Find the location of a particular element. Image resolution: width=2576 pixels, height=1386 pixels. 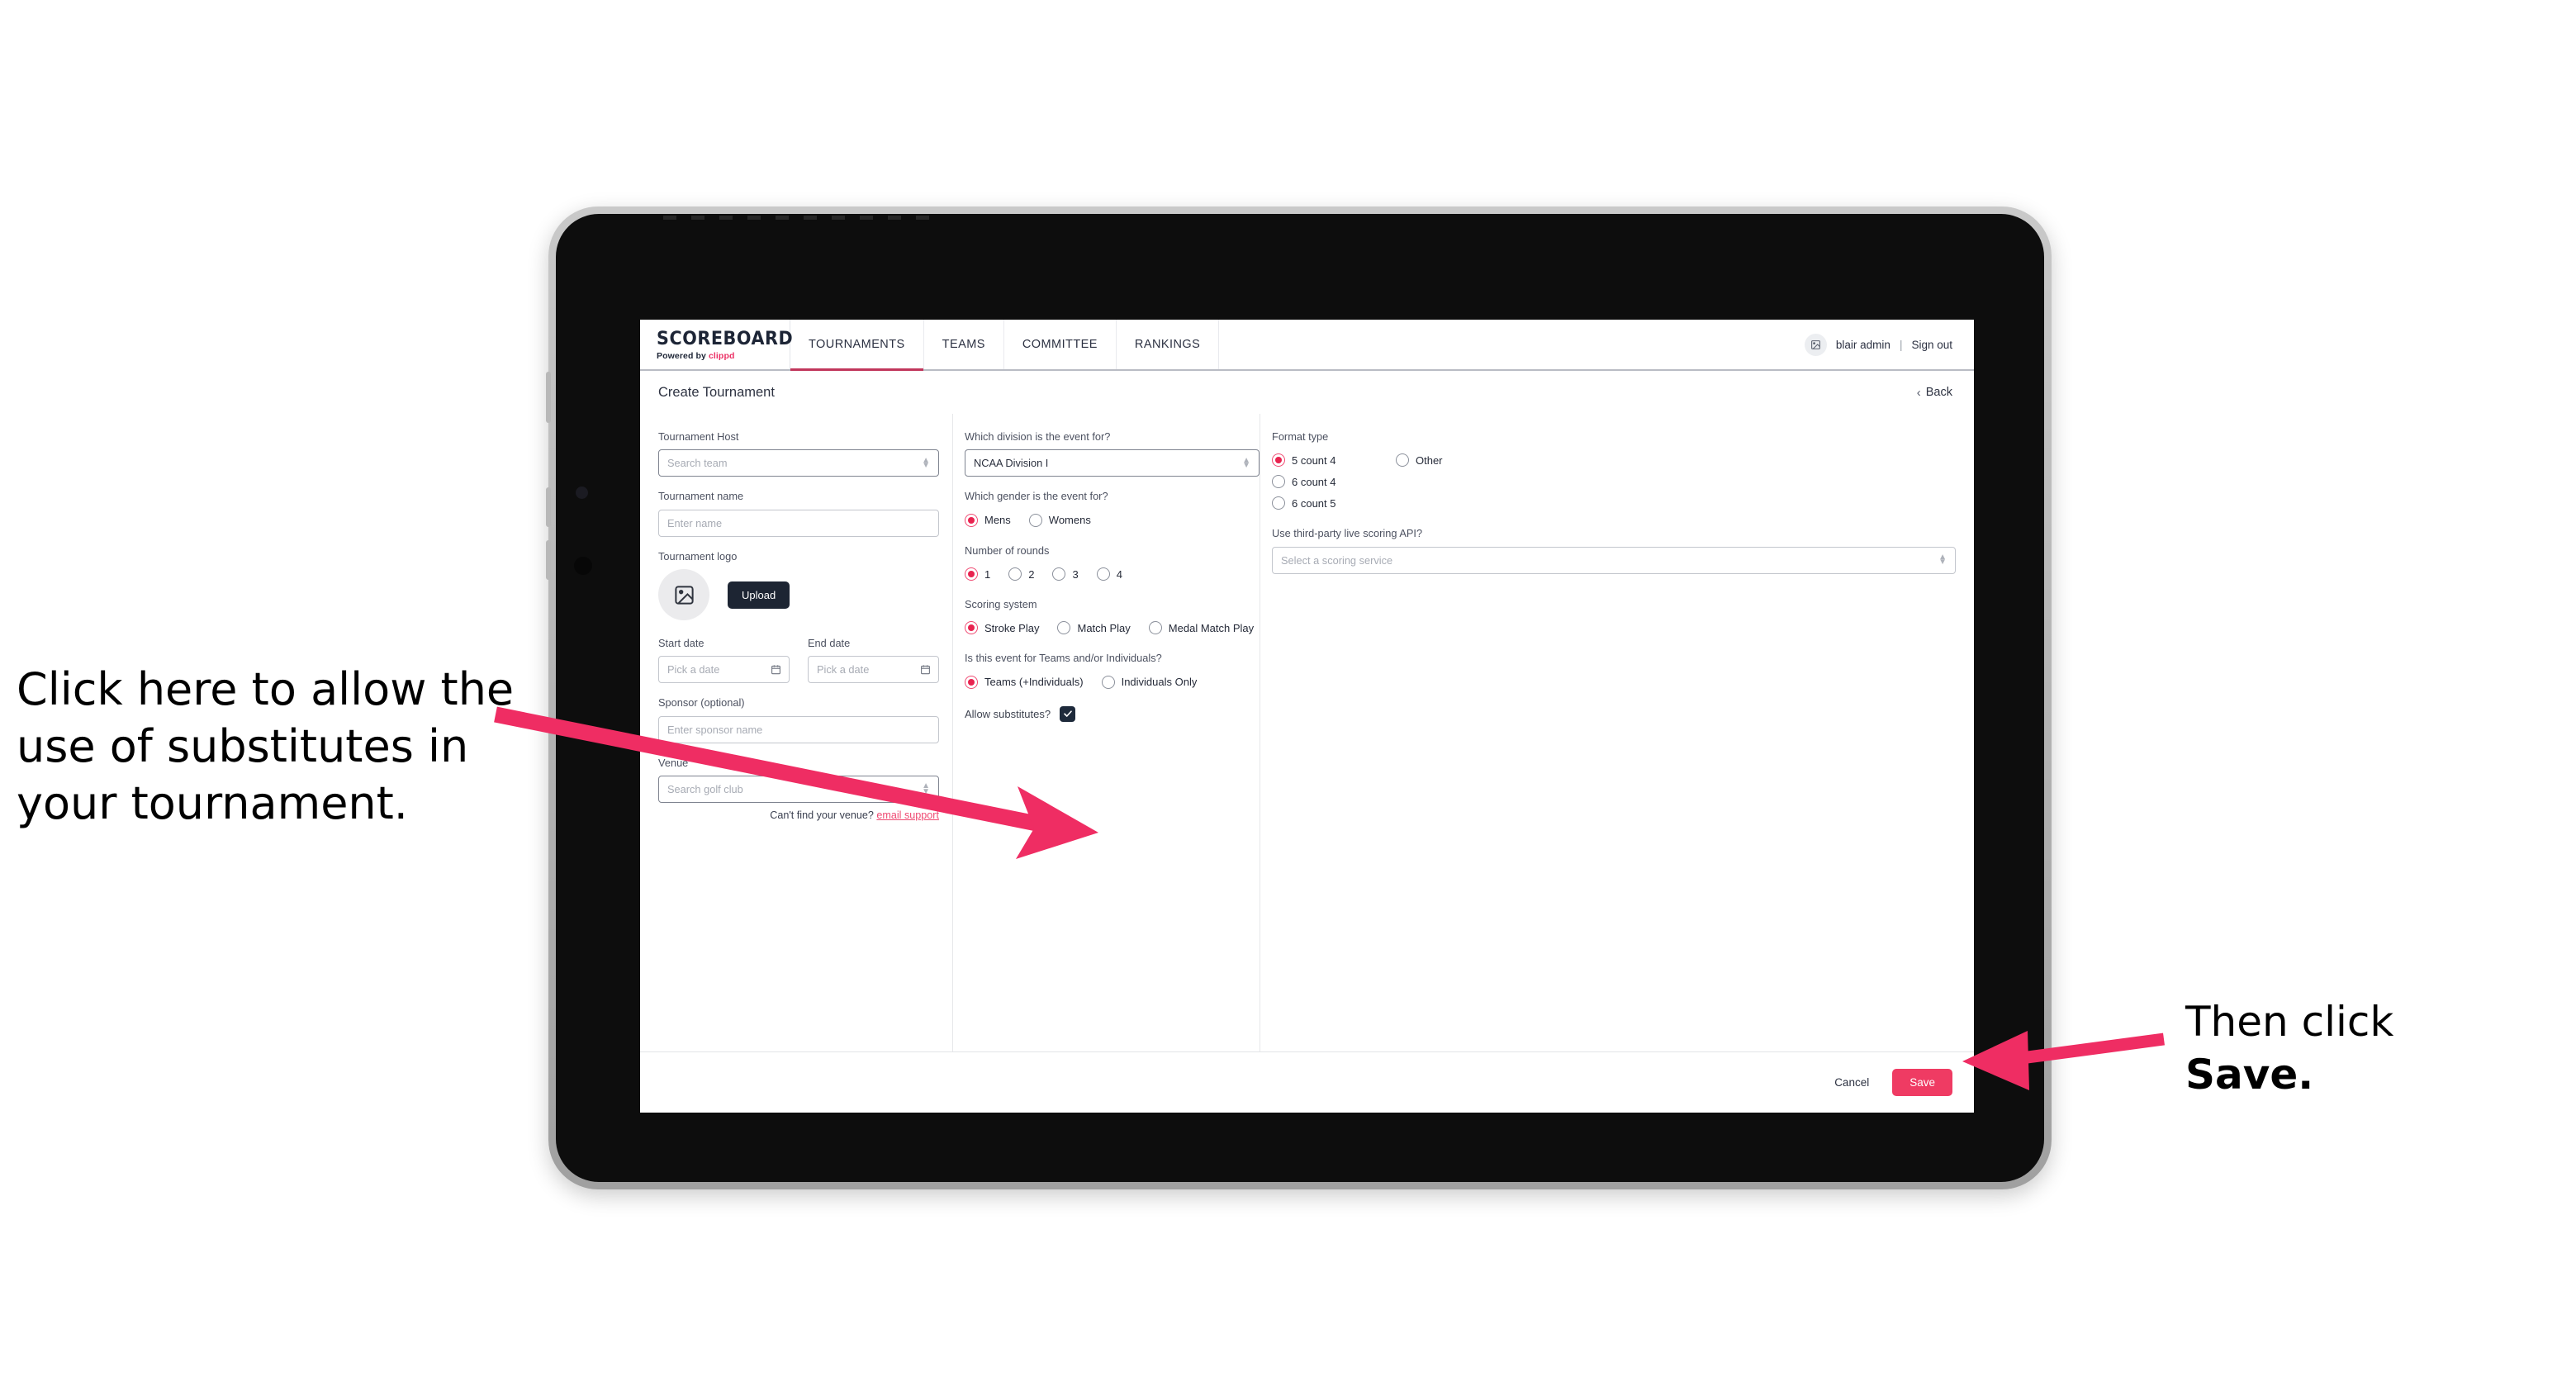

format-option-6-count-5-label: 6 count 5 is located at coordinates (1314, 503).